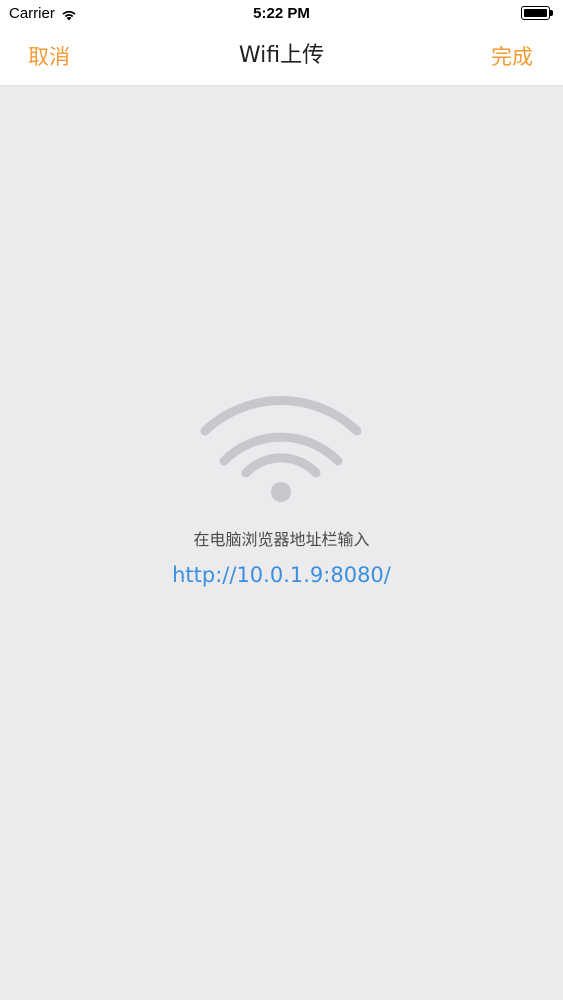 The image size is (563, 1000). I want to click on status-time: 5:22 PM, so click(281, 13).